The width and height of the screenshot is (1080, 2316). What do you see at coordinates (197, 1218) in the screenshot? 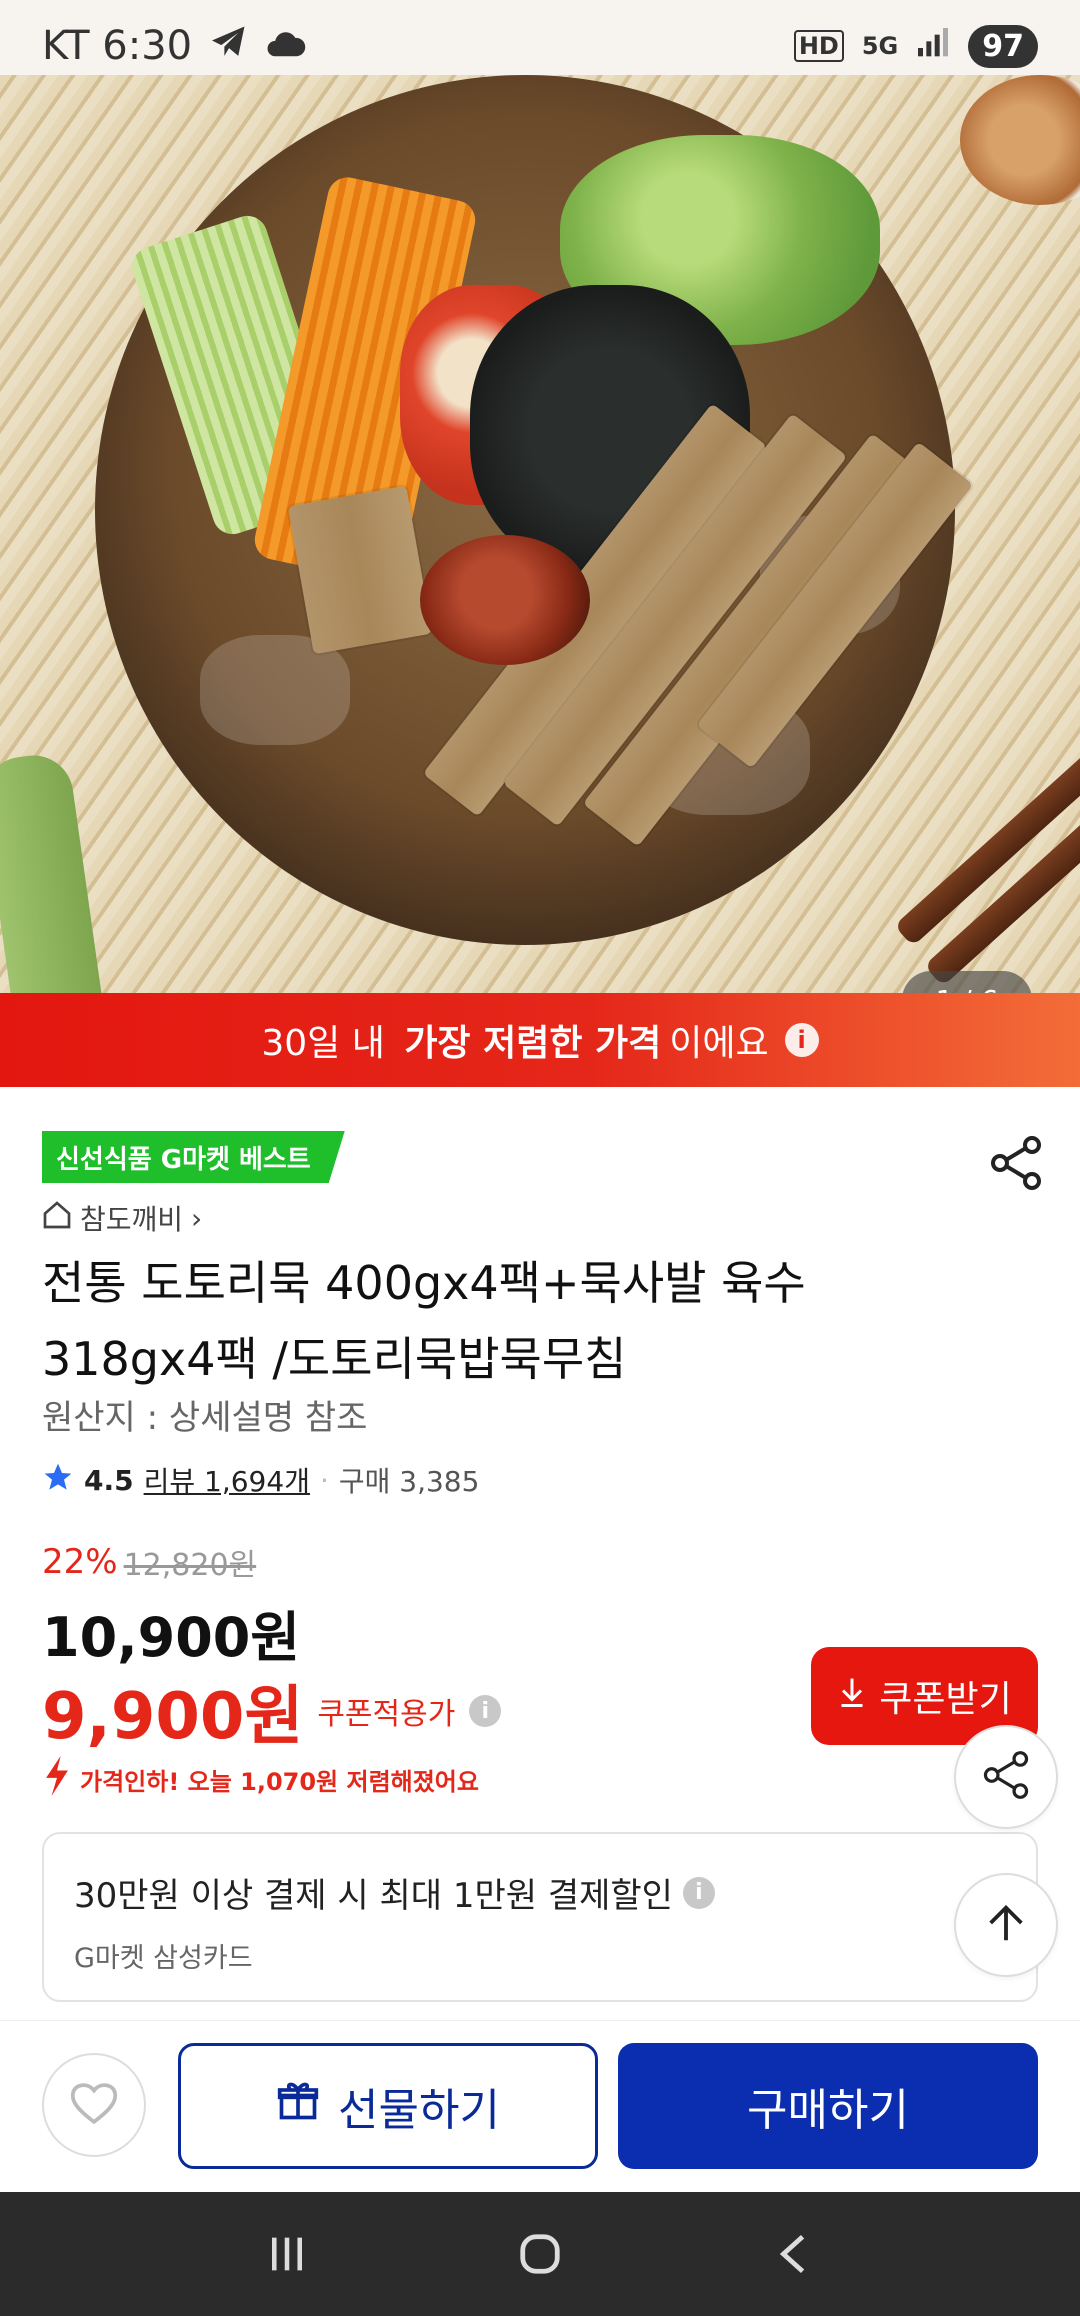
I see `chevron-right-icon: ›` at bounding box center [197, 1218].